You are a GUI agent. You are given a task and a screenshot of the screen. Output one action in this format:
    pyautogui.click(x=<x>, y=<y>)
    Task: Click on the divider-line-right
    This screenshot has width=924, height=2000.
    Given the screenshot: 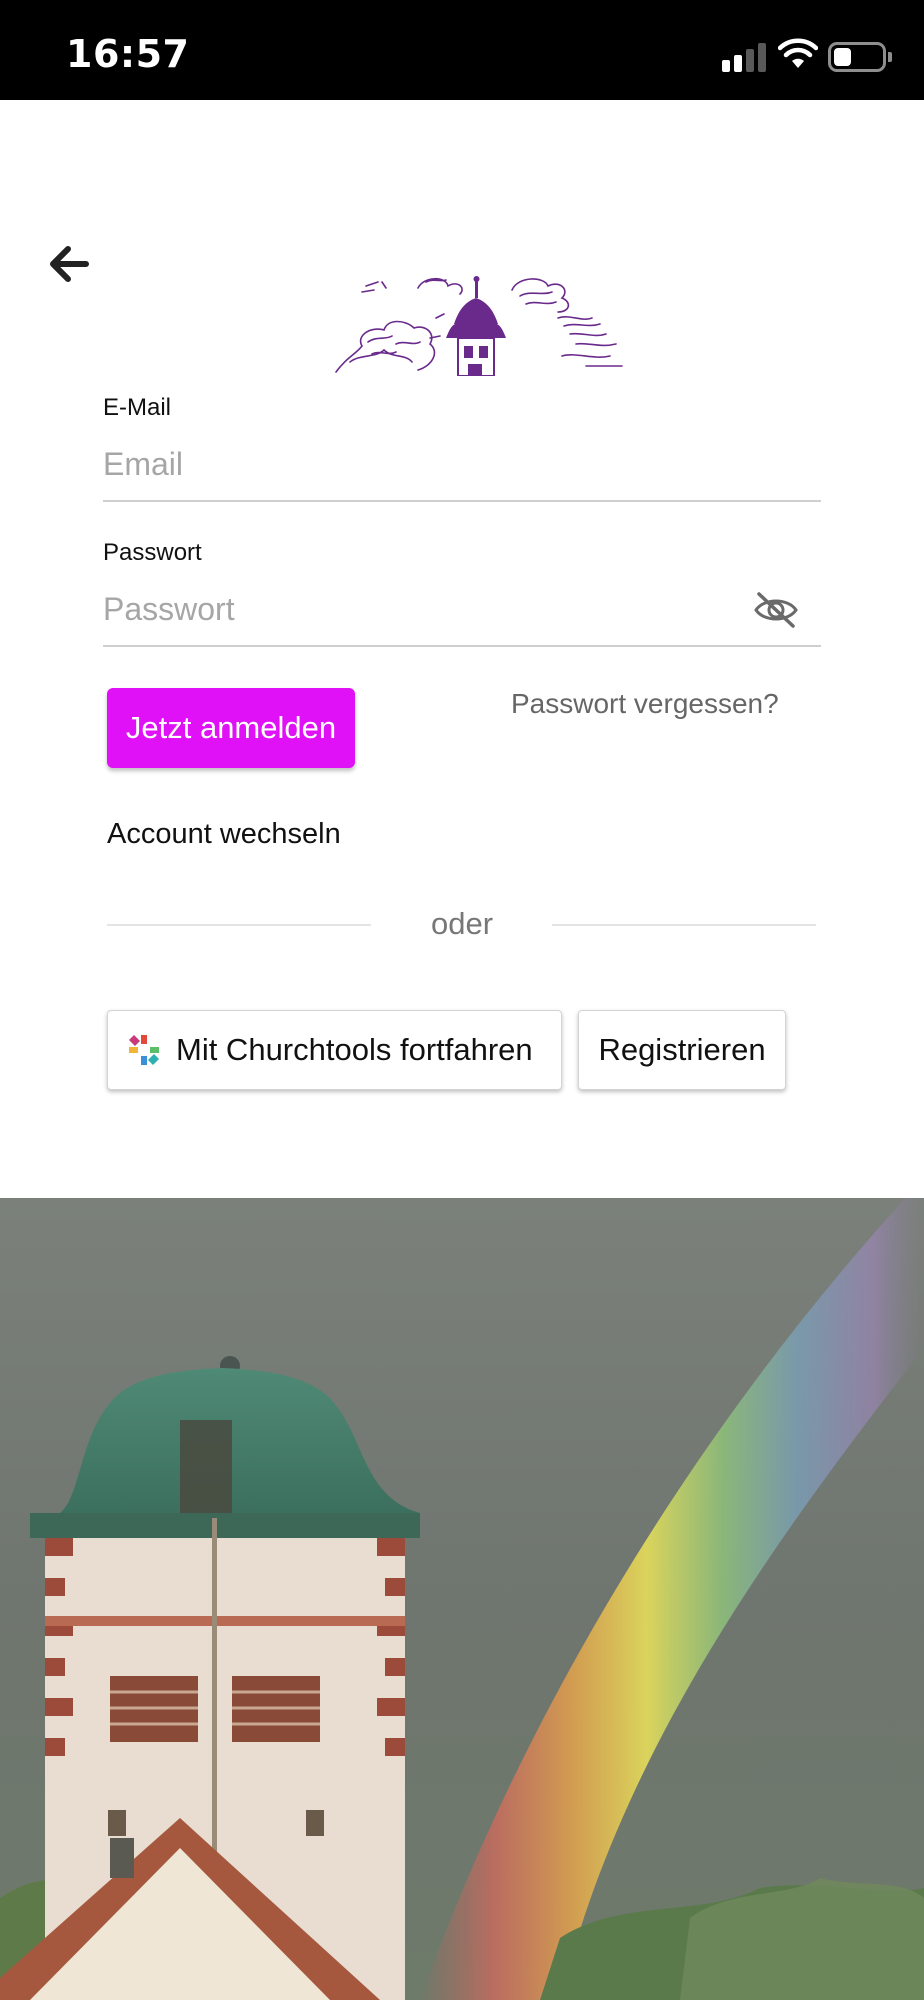 What is the action you would take?
    pyautogui.click(x=684, y=925)
    